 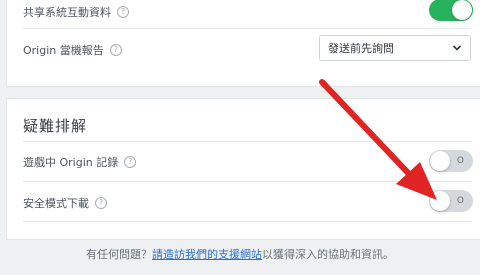 What do you see at coordinates (247, 12) in the screenshot?
I see `share-data-row: 共享系統互動資料 ?` at bounding box center [247, 12].